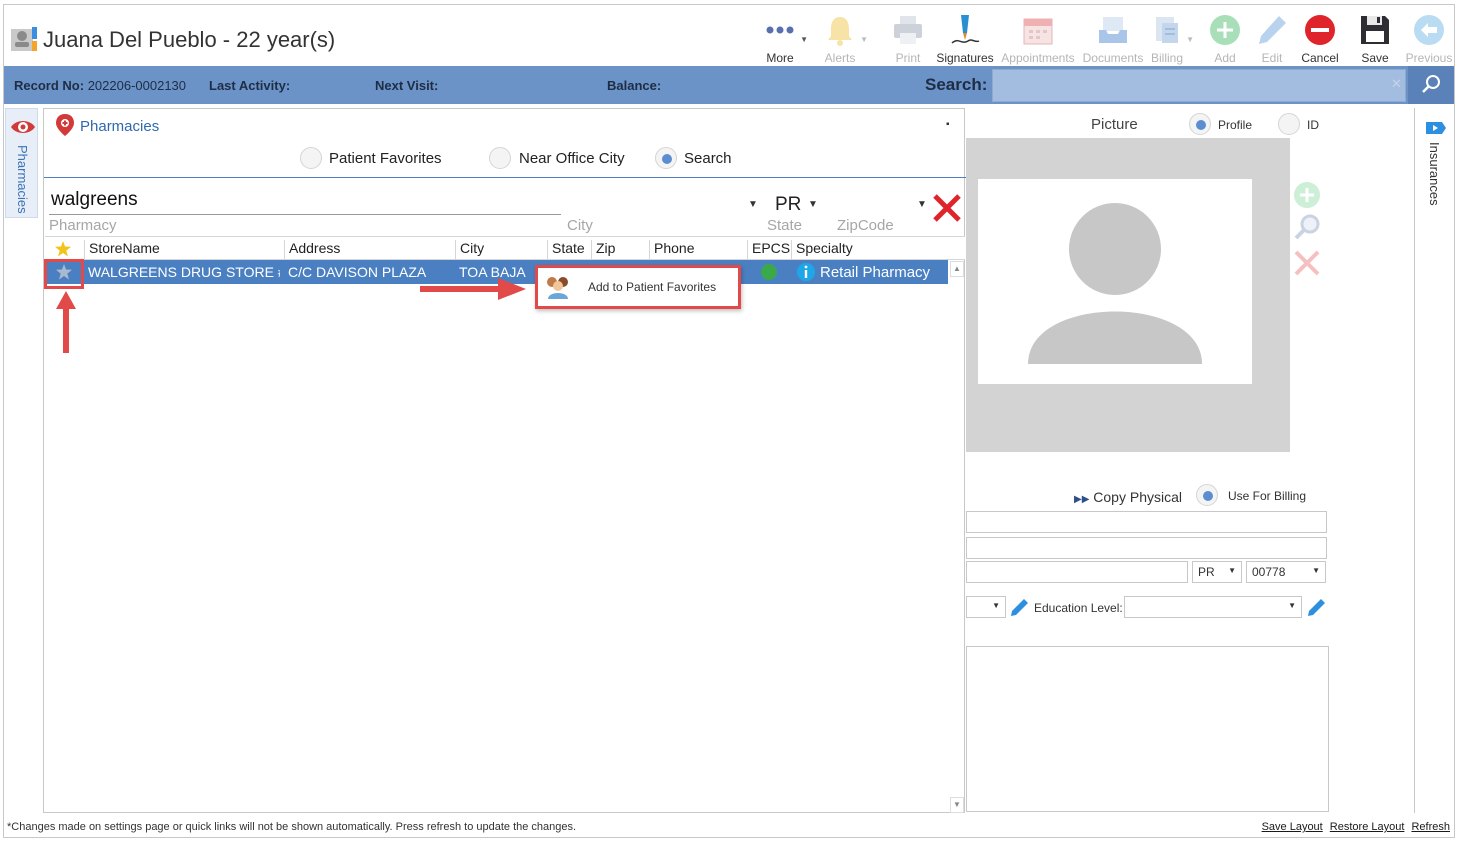  I want to click on print-button: Print, so click(908, 38).